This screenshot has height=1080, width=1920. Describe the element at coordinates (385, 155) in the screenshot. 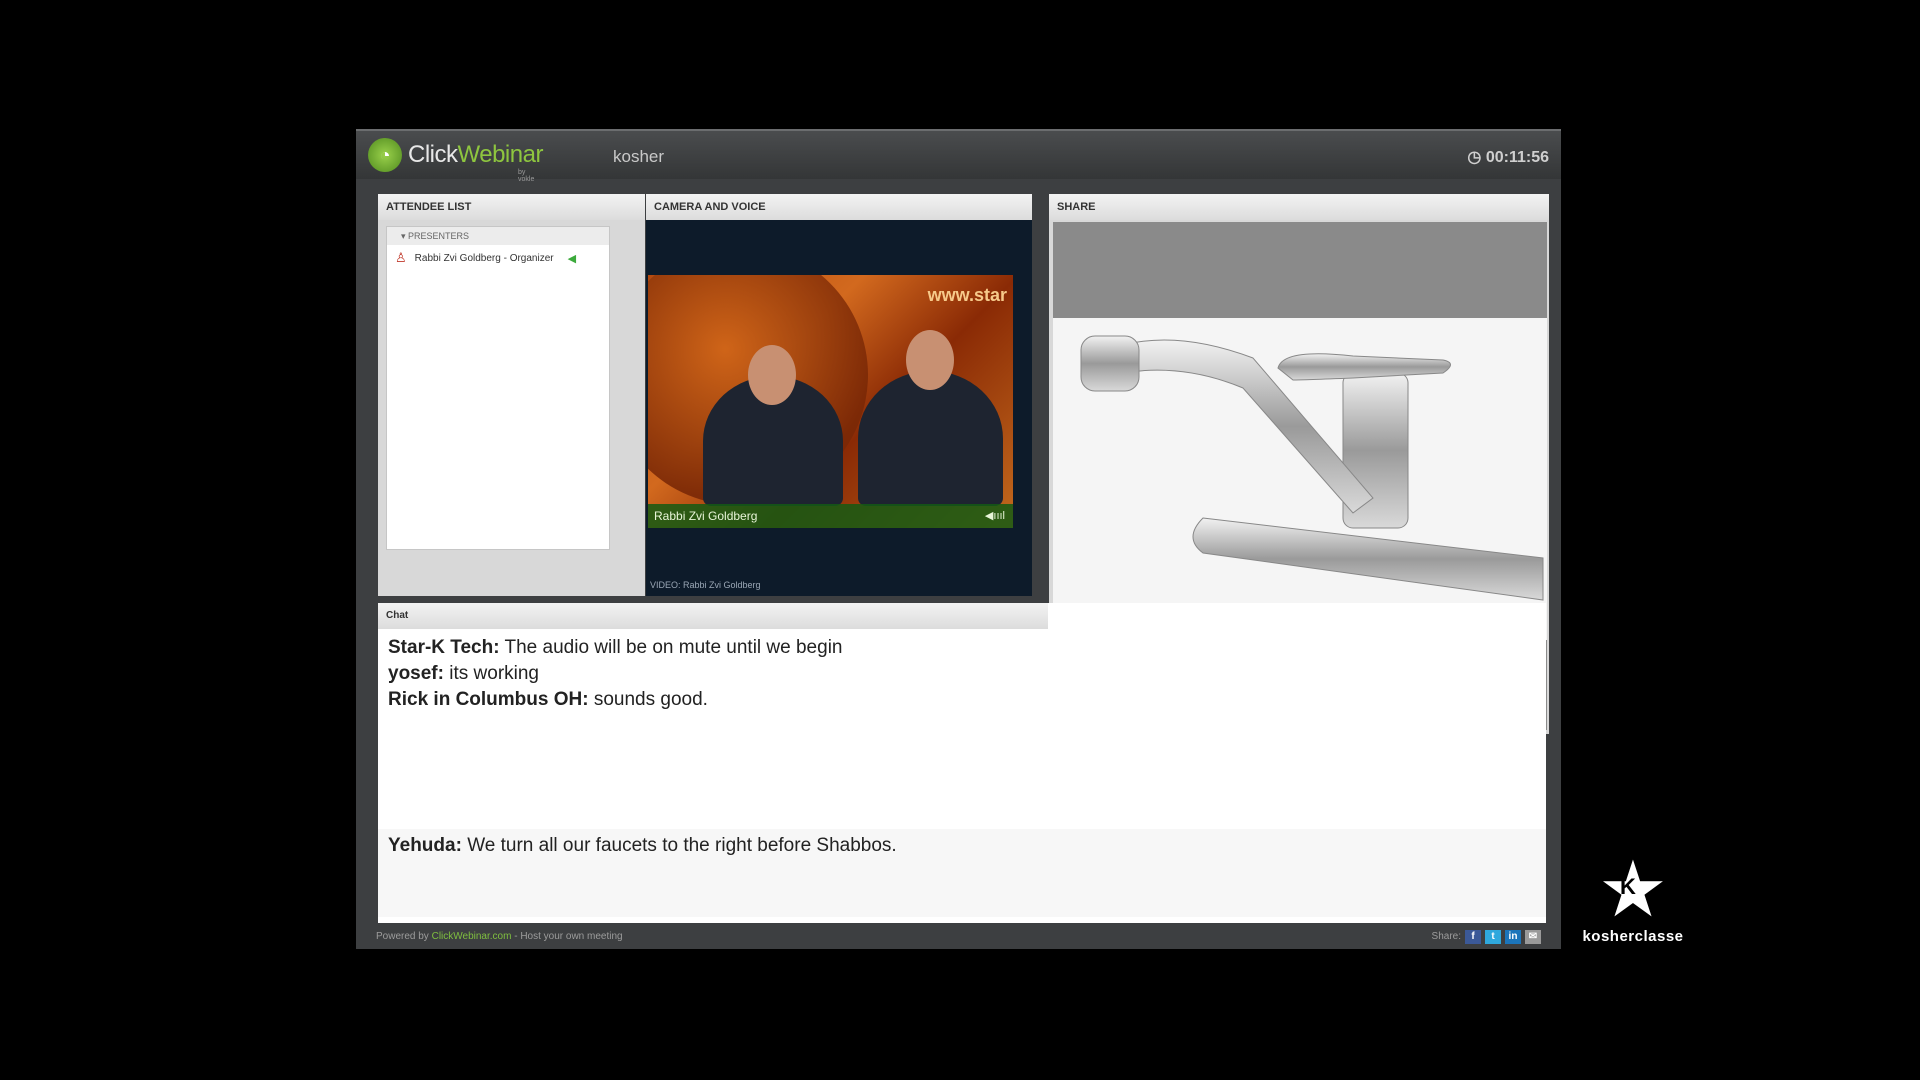

I see `clickwebinar-logo-icon: ◔` at that location.